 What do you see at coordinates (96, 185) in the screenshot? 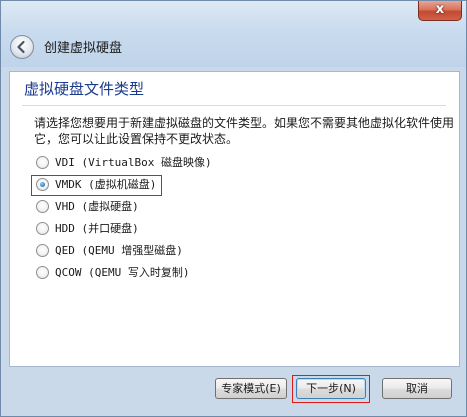
I see `vmdk-highlight-box` at bounding box center [96, 185].